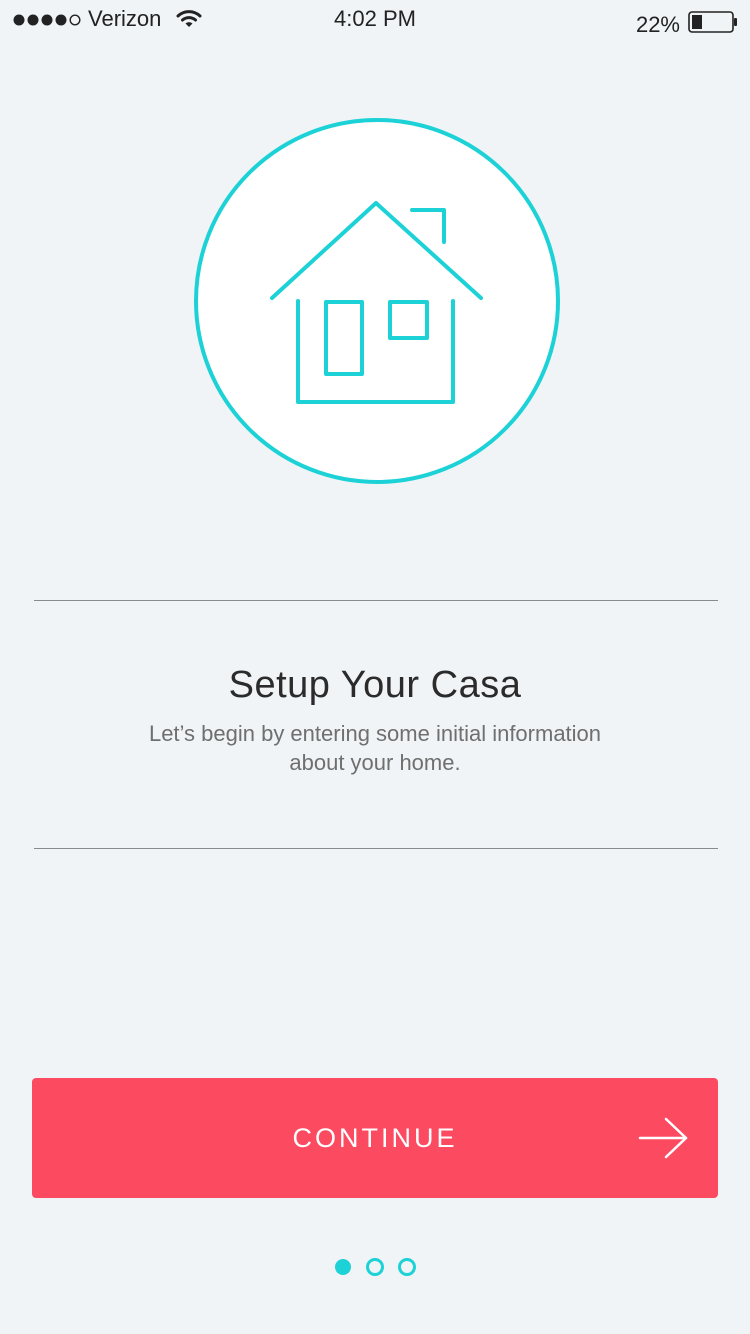  What do you see at coordinates (663, 1138) in the screenshot?
I see `arrow-right-icon` at bounding box center [663, 1138].